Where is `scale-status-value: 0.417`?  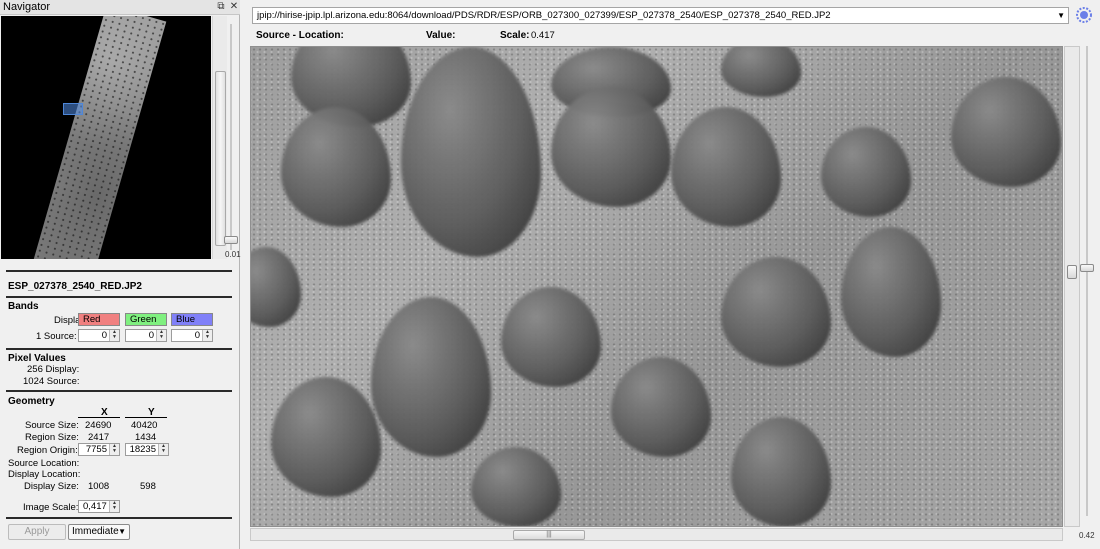
scale-status-value: 0.417 is located at coordinates (543, 35).